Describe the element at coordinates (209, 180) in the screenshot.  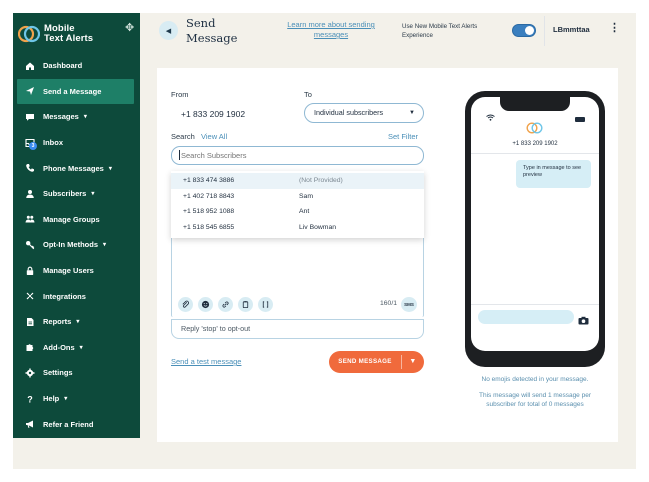
I see `subscriber-phone: +1 833 474 3886` at that location.